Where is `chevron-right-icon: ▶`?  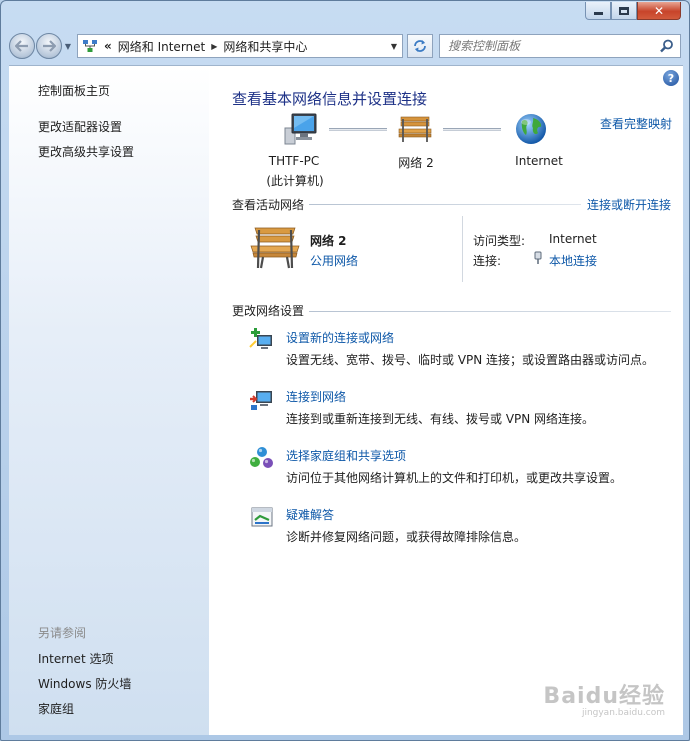
chevron-right-icon: ▶ is located at coordinates (214, 46).